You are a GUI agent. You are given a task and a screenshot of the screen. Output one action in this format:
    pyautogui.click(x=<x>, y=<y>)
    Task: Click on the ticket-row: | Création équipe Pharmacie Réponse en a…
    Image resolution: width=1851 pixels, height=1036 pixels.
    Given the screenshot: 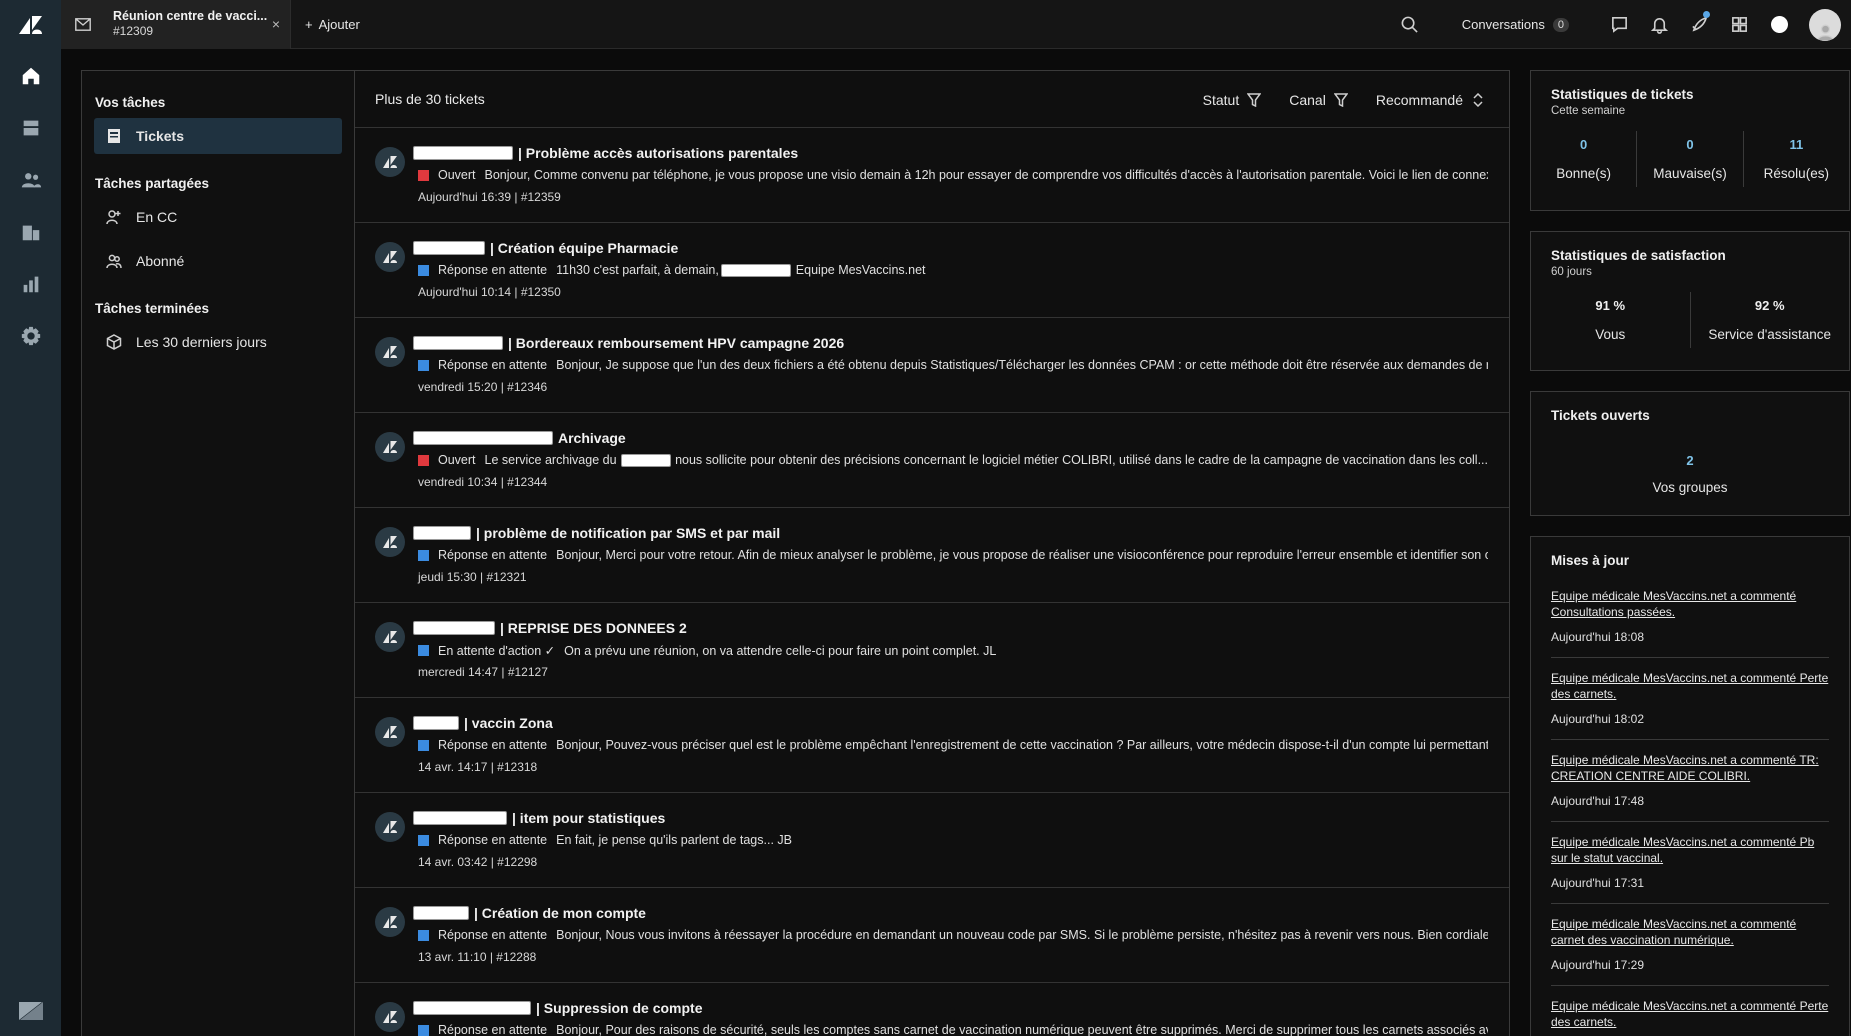 What is the action you would take?
    pyautogui.click(x=932, y=270)
    